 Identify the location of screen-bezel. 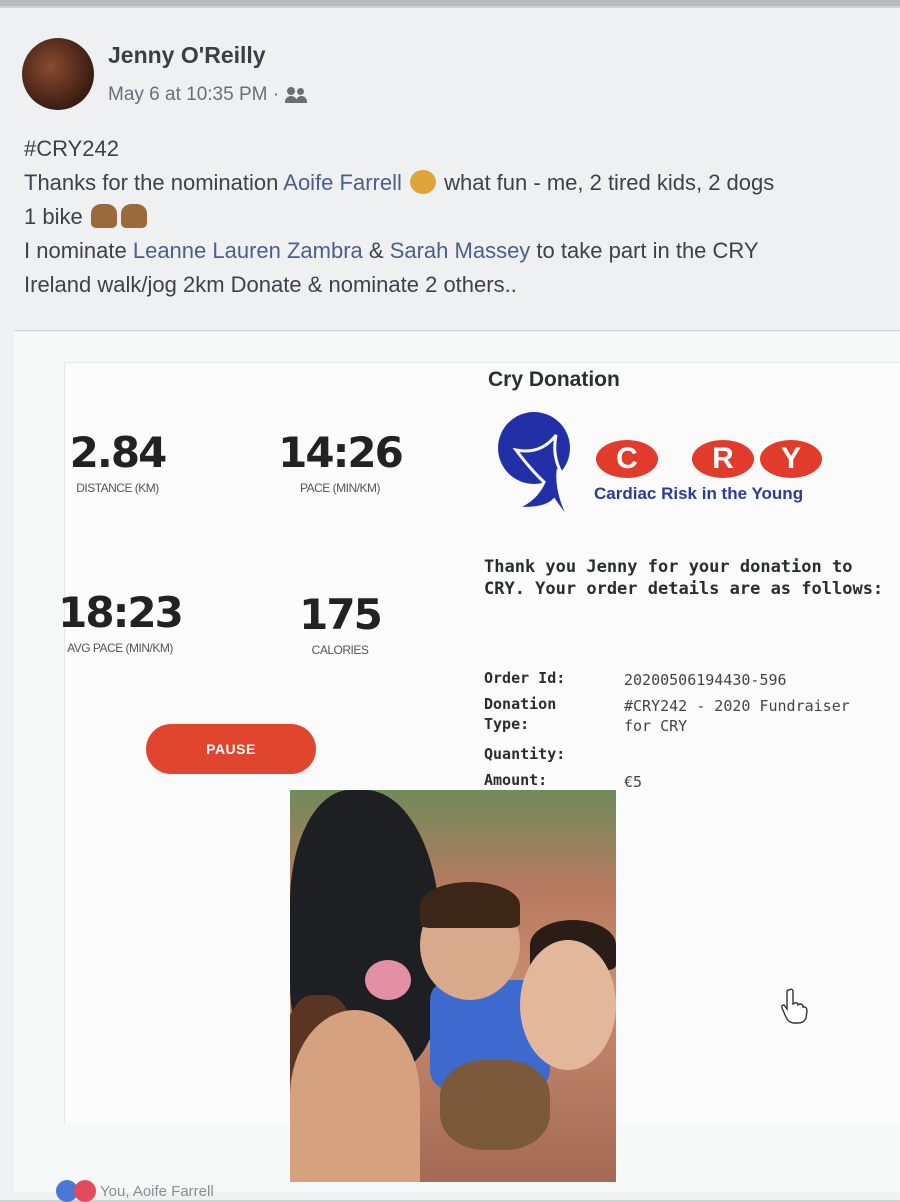
(450, 3).